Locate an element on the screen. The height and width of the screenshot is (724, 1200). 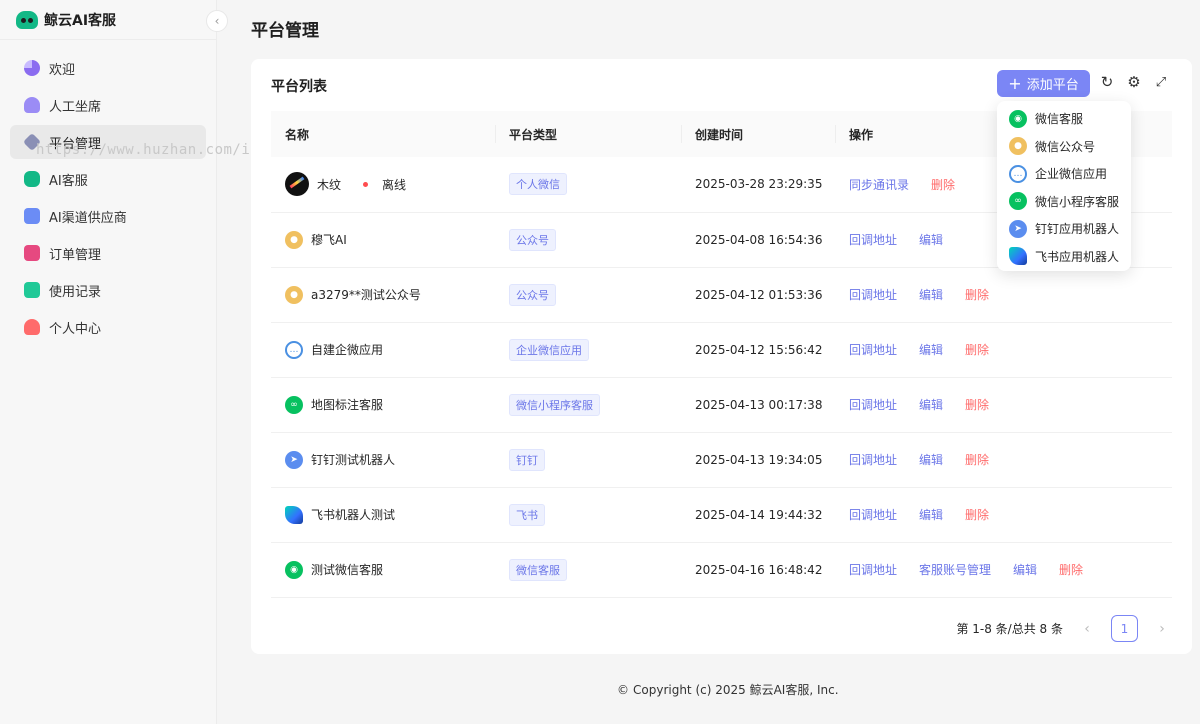
menu-item-mini-program: ∞ 微信小程序客服 is located at coordinates (1064, 202).